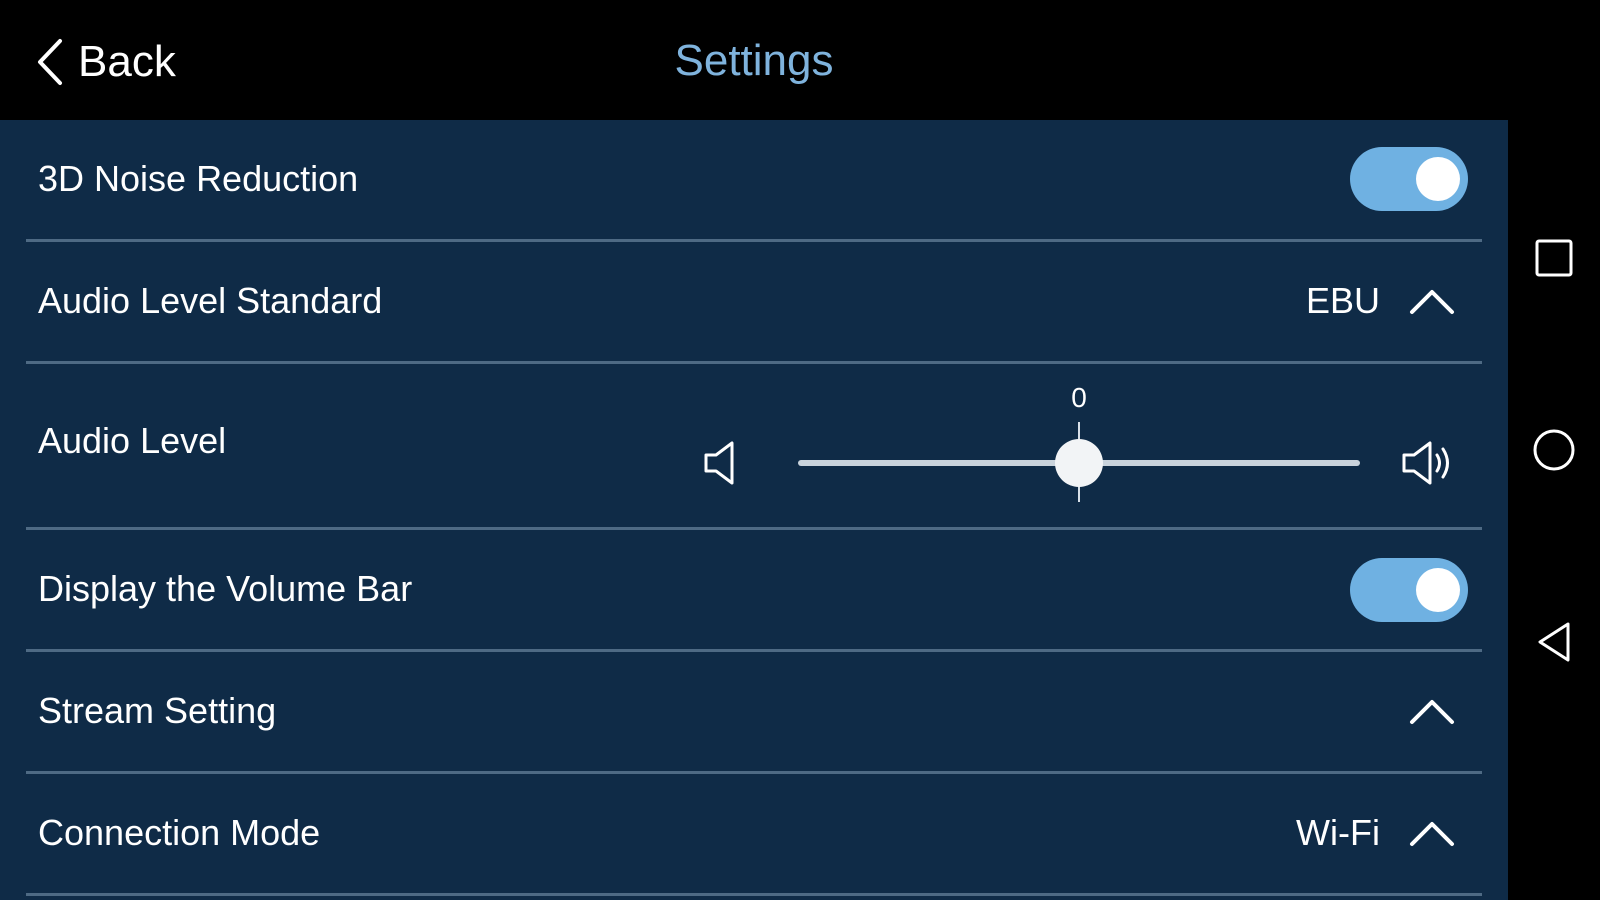  I want to click on setting-row-display-volume-bar: Display the Volume Bar, so click(754, 591).